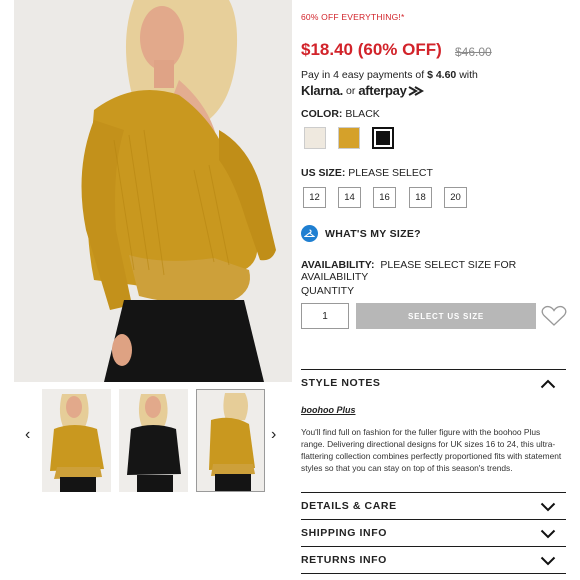 Image resolution: width=580 pixels, height=580 pixels. What do you see at coordinates (344, 533) in the screenshot?
I see `shipping-info-title: SHIPPING INFO` at bounding box center [344, 533].